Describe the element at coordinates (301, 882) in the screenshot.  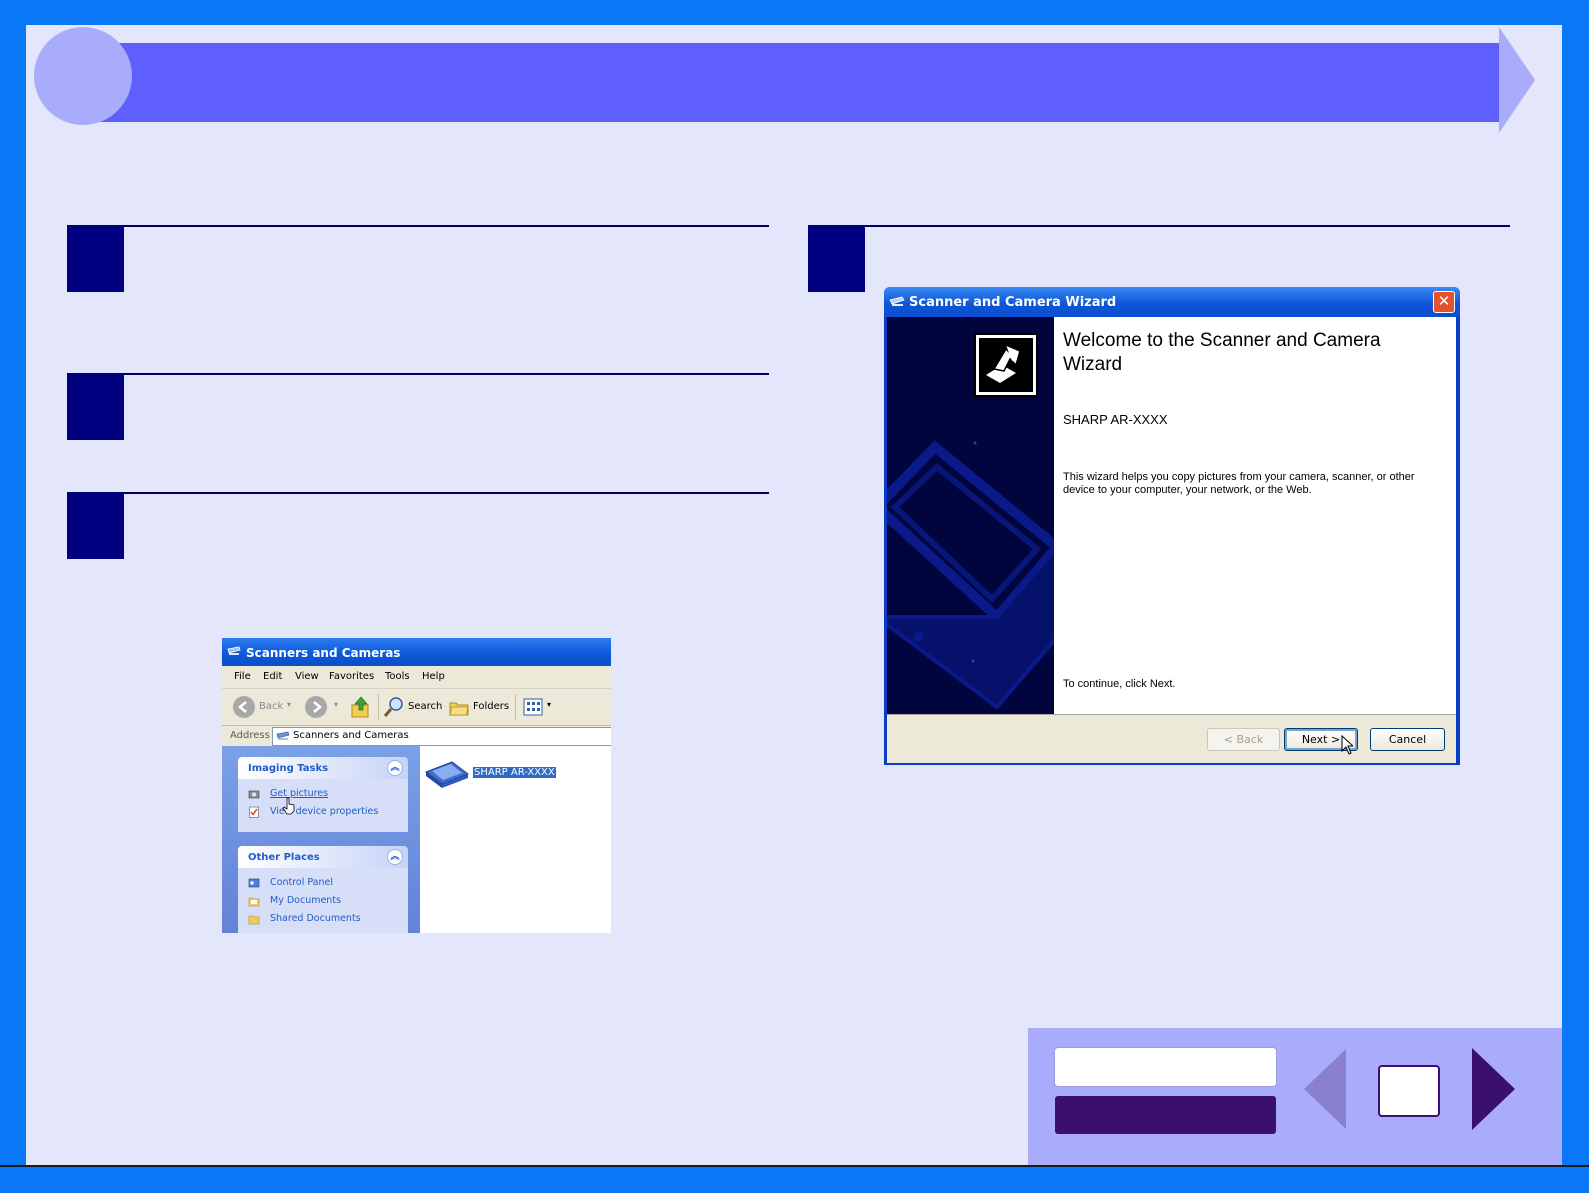
I see `control-panel-label: Control Panel` at that location.